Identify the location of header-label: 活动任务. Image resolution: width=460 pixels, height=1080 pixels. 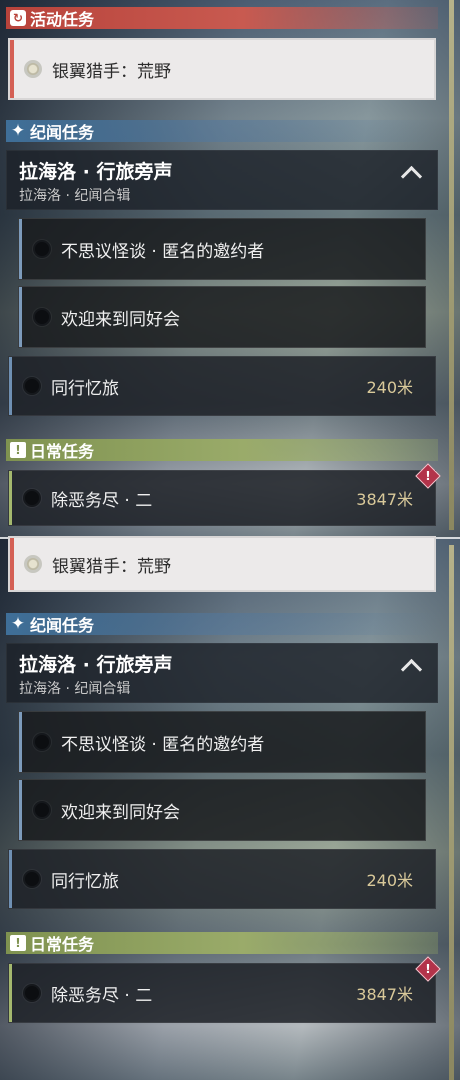
(62, 19).